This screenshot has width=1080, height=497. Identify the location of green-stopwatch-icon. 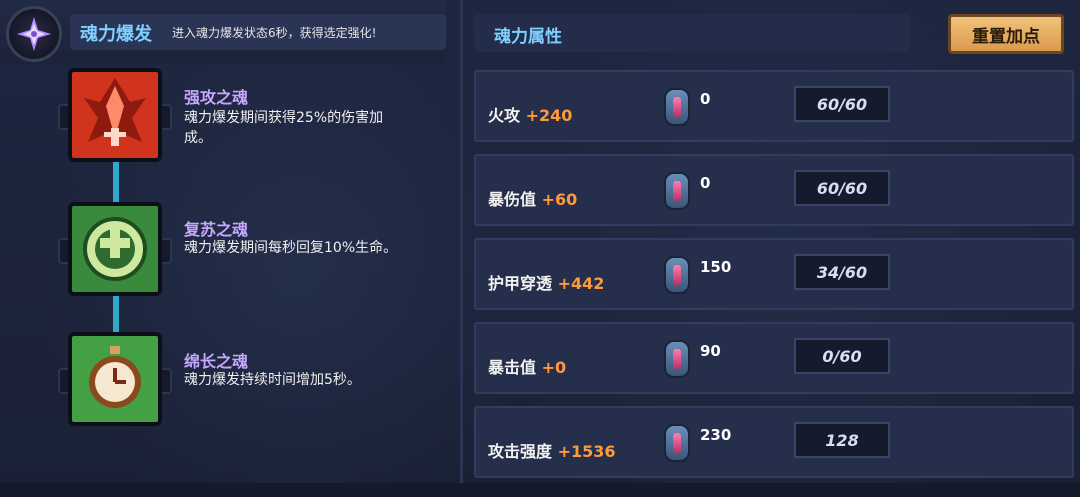
(115, 377).